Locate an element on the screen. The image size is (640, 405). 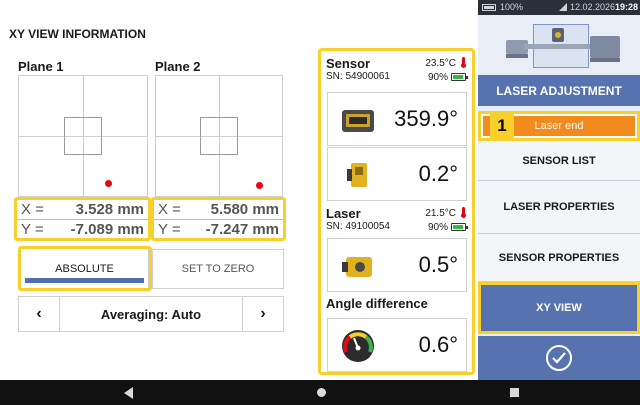
status-battery-icon is located at coordinates (489, 7).